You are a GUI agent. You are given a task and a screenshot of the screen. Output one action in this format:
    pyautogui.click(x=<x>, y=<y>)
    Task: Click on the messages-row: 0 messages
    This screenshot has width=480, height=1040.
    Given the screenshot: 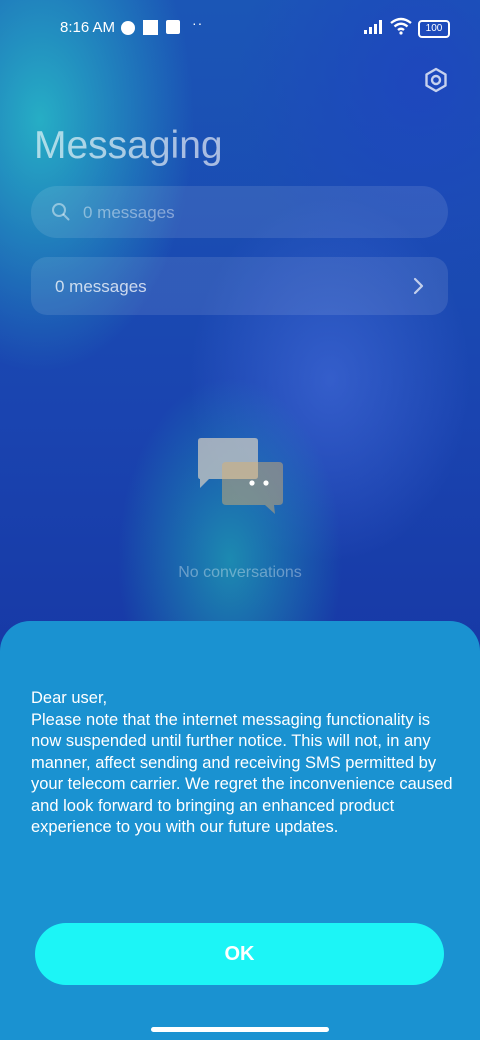 What is the action you would take?
    pyautogui.click(x=239, y=286)
    